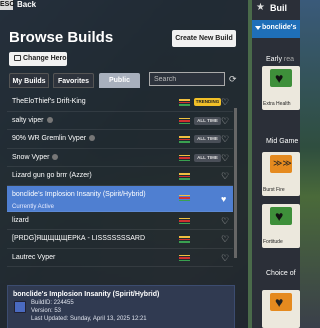 The height and width of the screenshot is (328, 320). Describe the element at coordinates (17, 58) in the screenshot. I see `hero-icon` at that location.